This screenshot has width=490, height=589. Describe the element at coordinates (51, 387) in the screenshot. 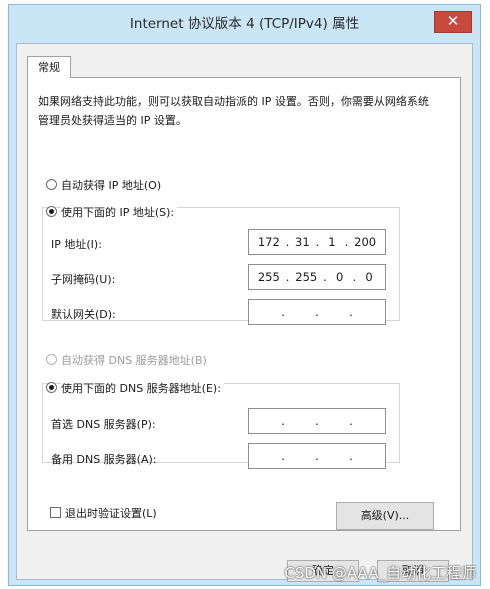

I see `radio-manual-dns` at that location.